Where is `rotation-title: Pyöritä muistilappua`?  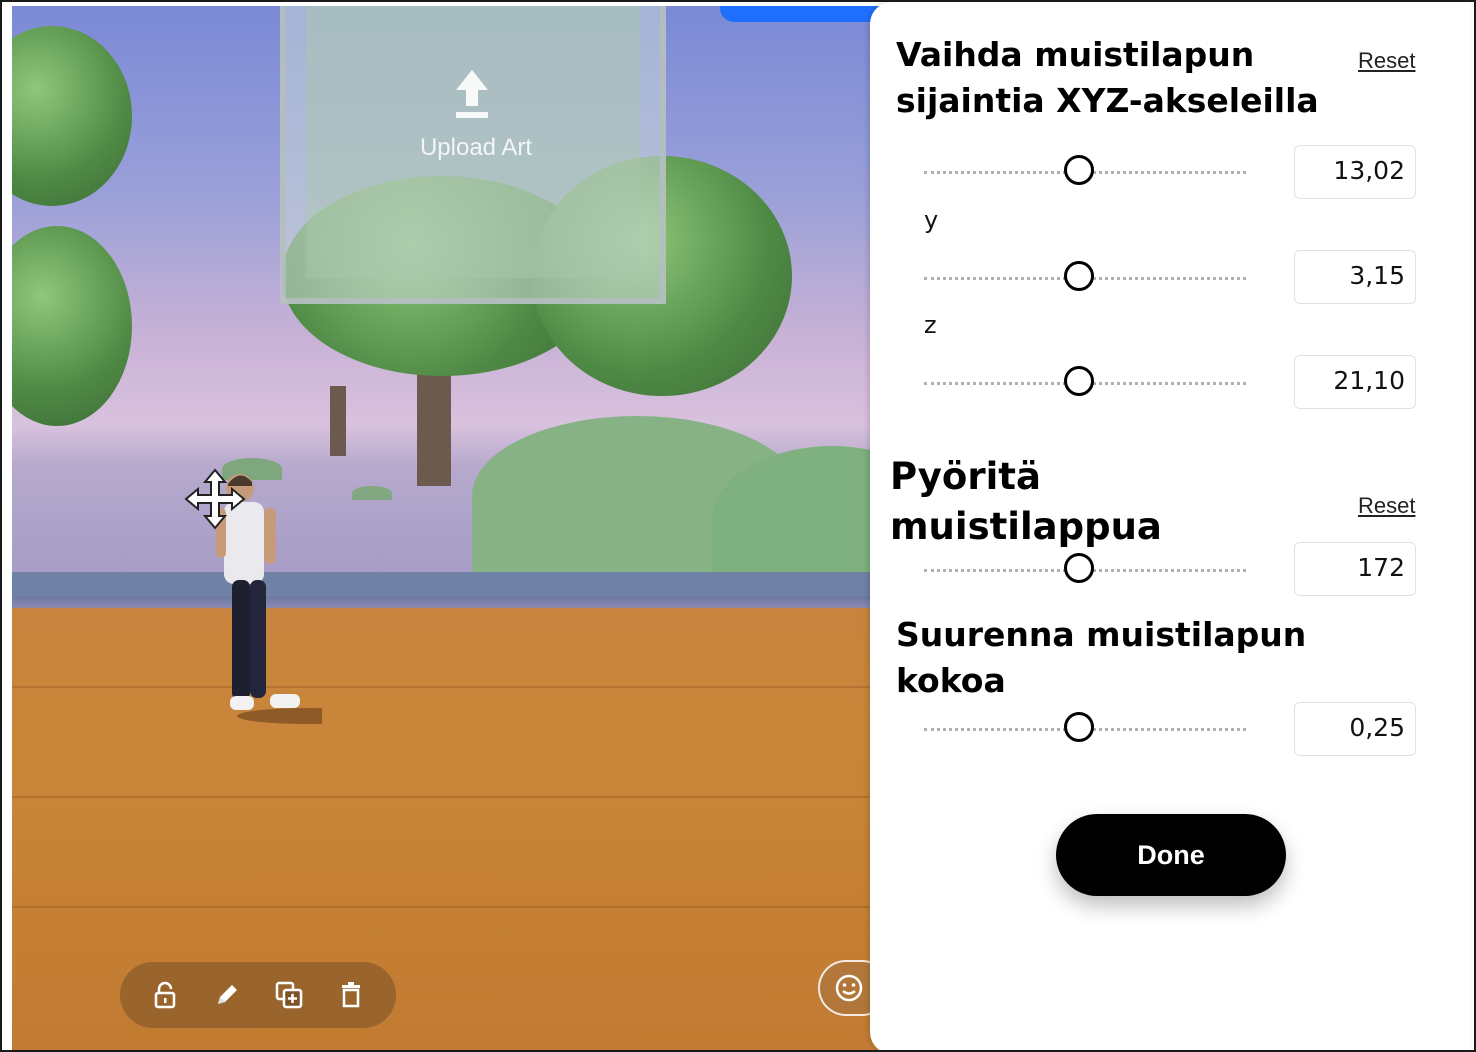 rotation-title: Pyöritä muistilappua is located at coordinates (1026, 501).